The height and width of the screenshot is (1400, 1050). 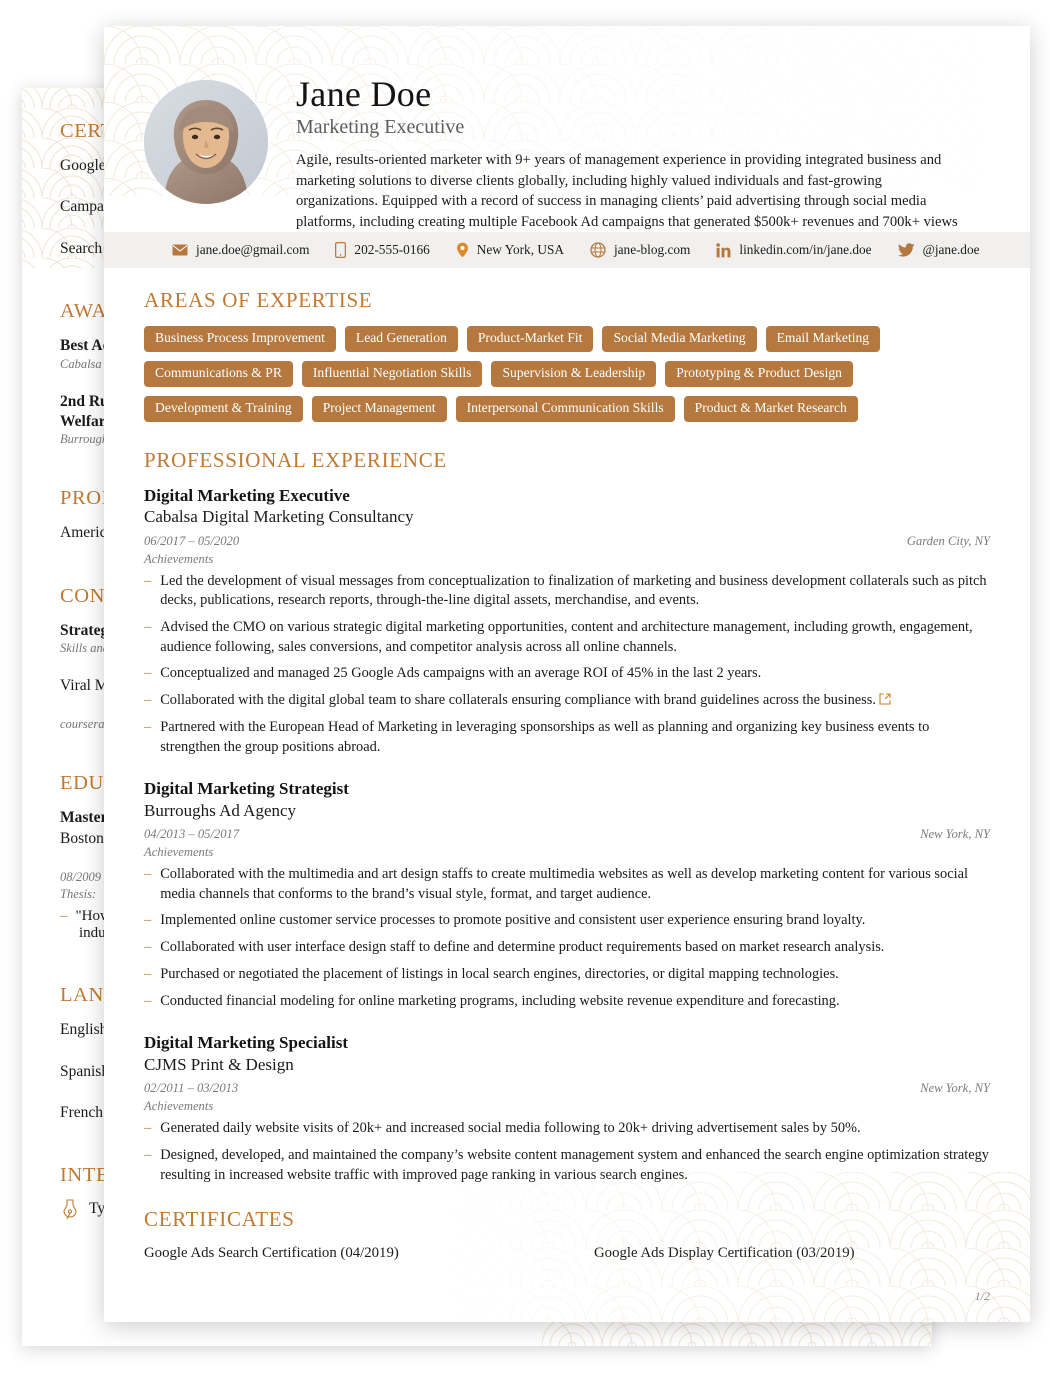 I want to click on job-meta: 06/2017 – 05/2020 Garden City, NY, so click(x=567, y=541).